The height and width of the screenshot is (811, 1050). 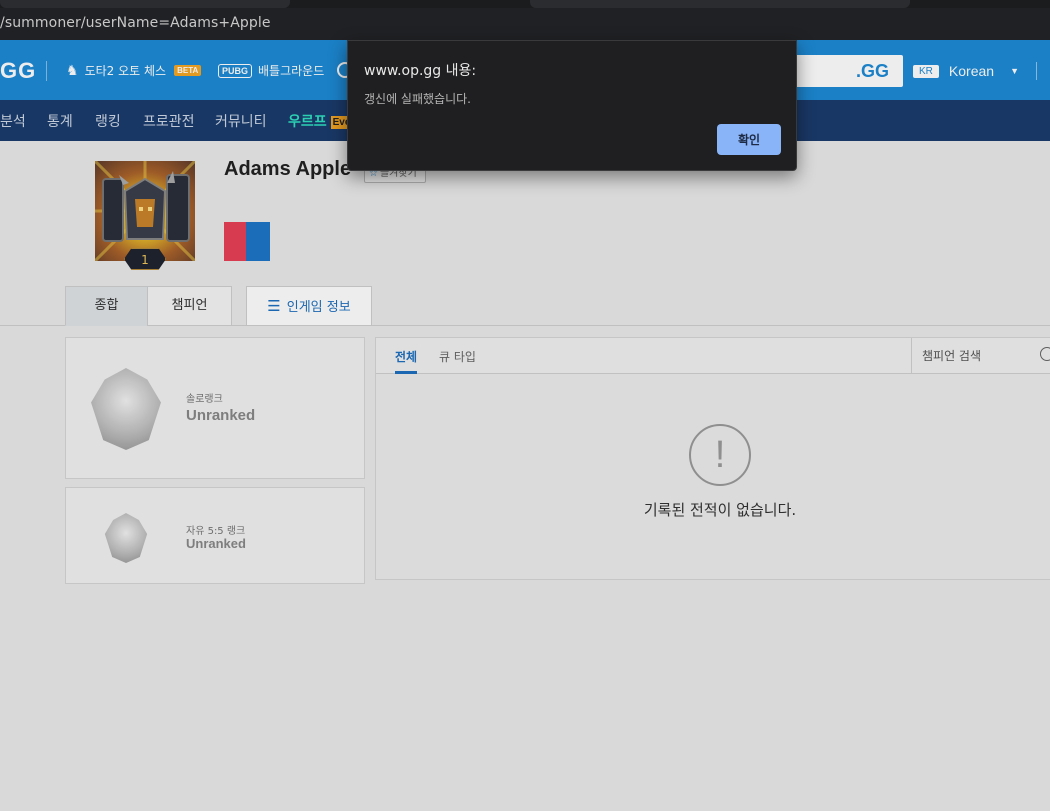 What do you see at coordinates (572, 105) in the screenshot?
I see `browser-alert-dialog: www.op.gg 내용: 갱신에 실패했습니다. 확인` at bounding box center [572, 105].